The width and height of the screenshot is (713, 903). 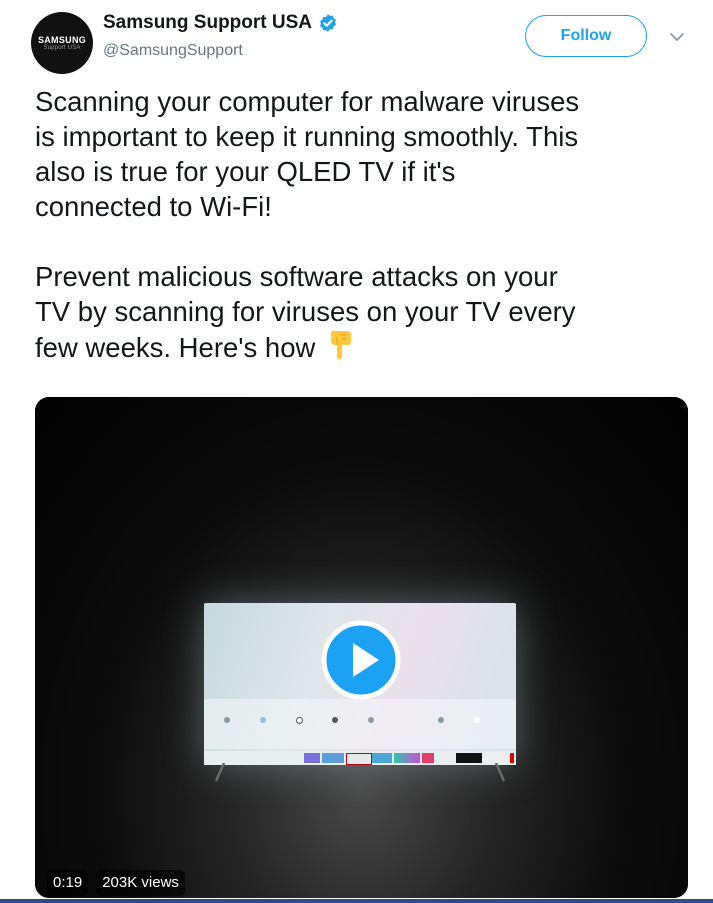 I want to click on tweet-line: also is true for your QLED TV if it's, so click(x=245, y=171).